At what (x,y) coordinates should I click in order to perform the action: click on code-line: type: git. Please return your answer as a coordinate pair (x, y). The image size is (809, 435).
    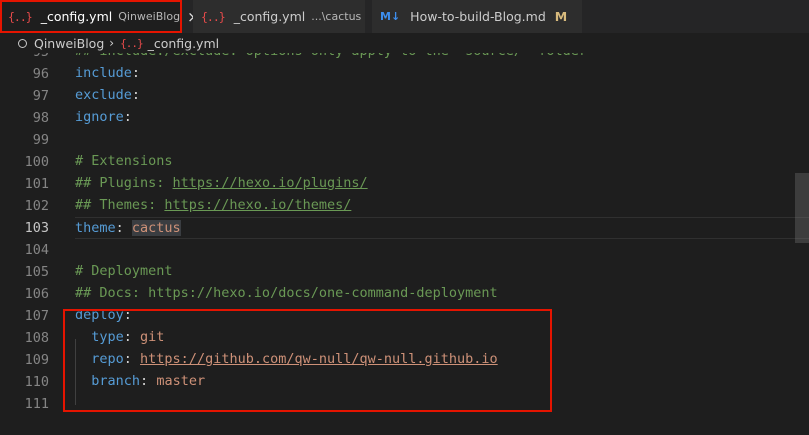
    Looking at the image, I should click on (442, 338).